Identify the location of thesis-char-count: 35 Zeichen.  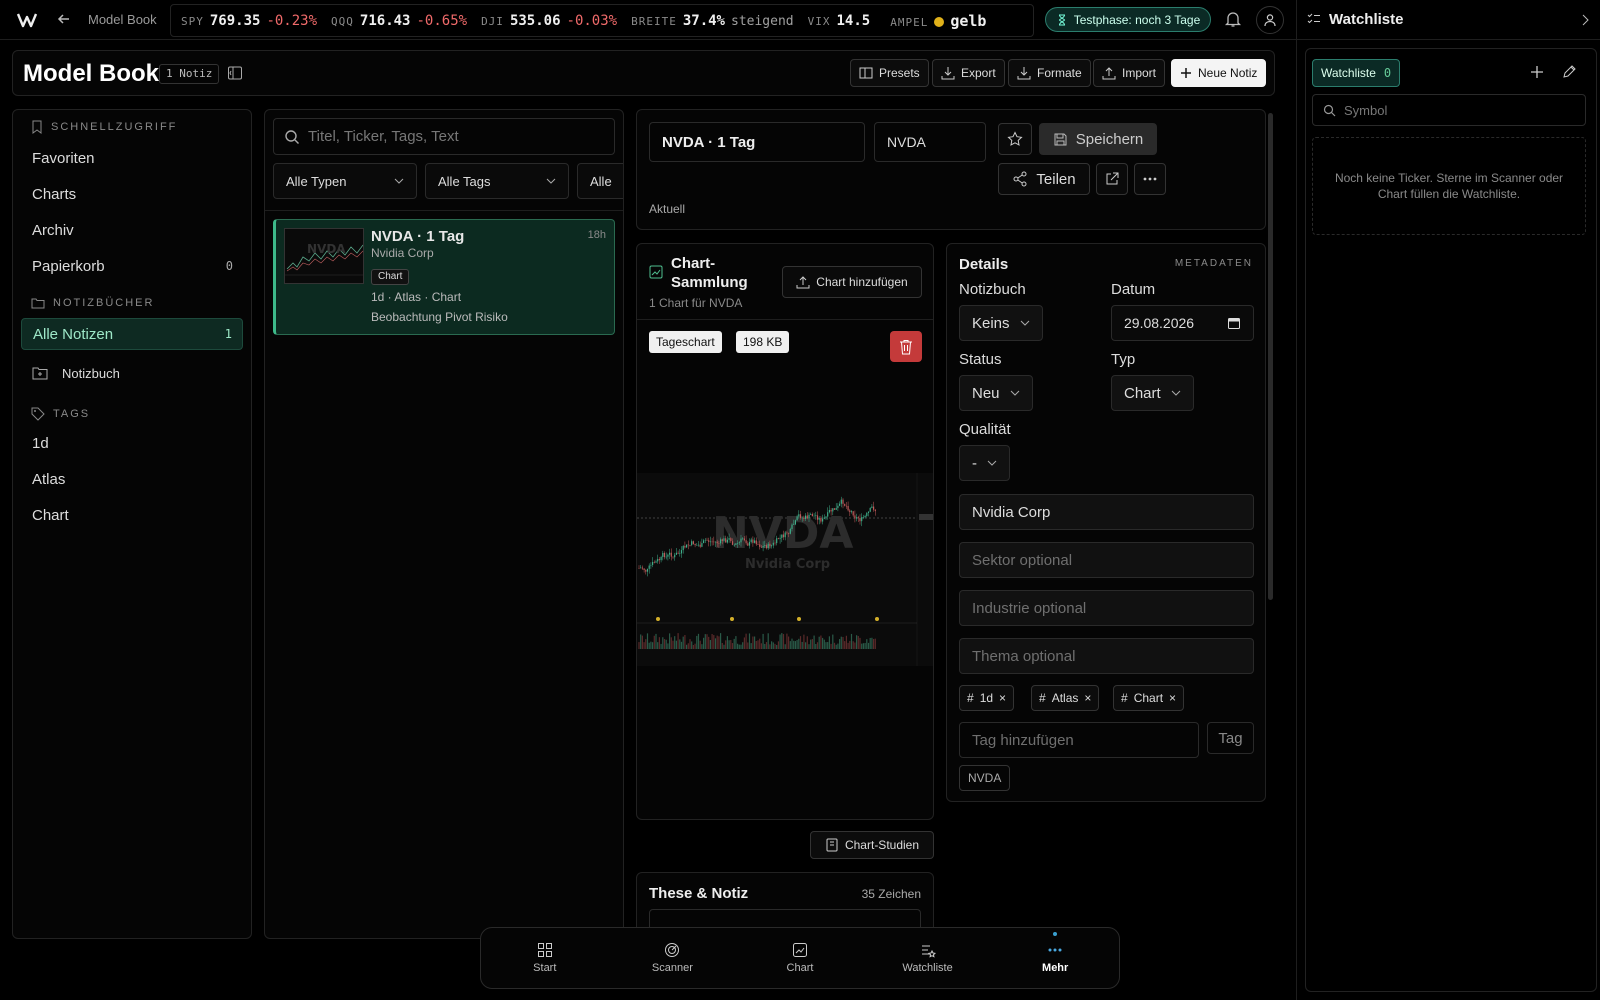
(891, 894).